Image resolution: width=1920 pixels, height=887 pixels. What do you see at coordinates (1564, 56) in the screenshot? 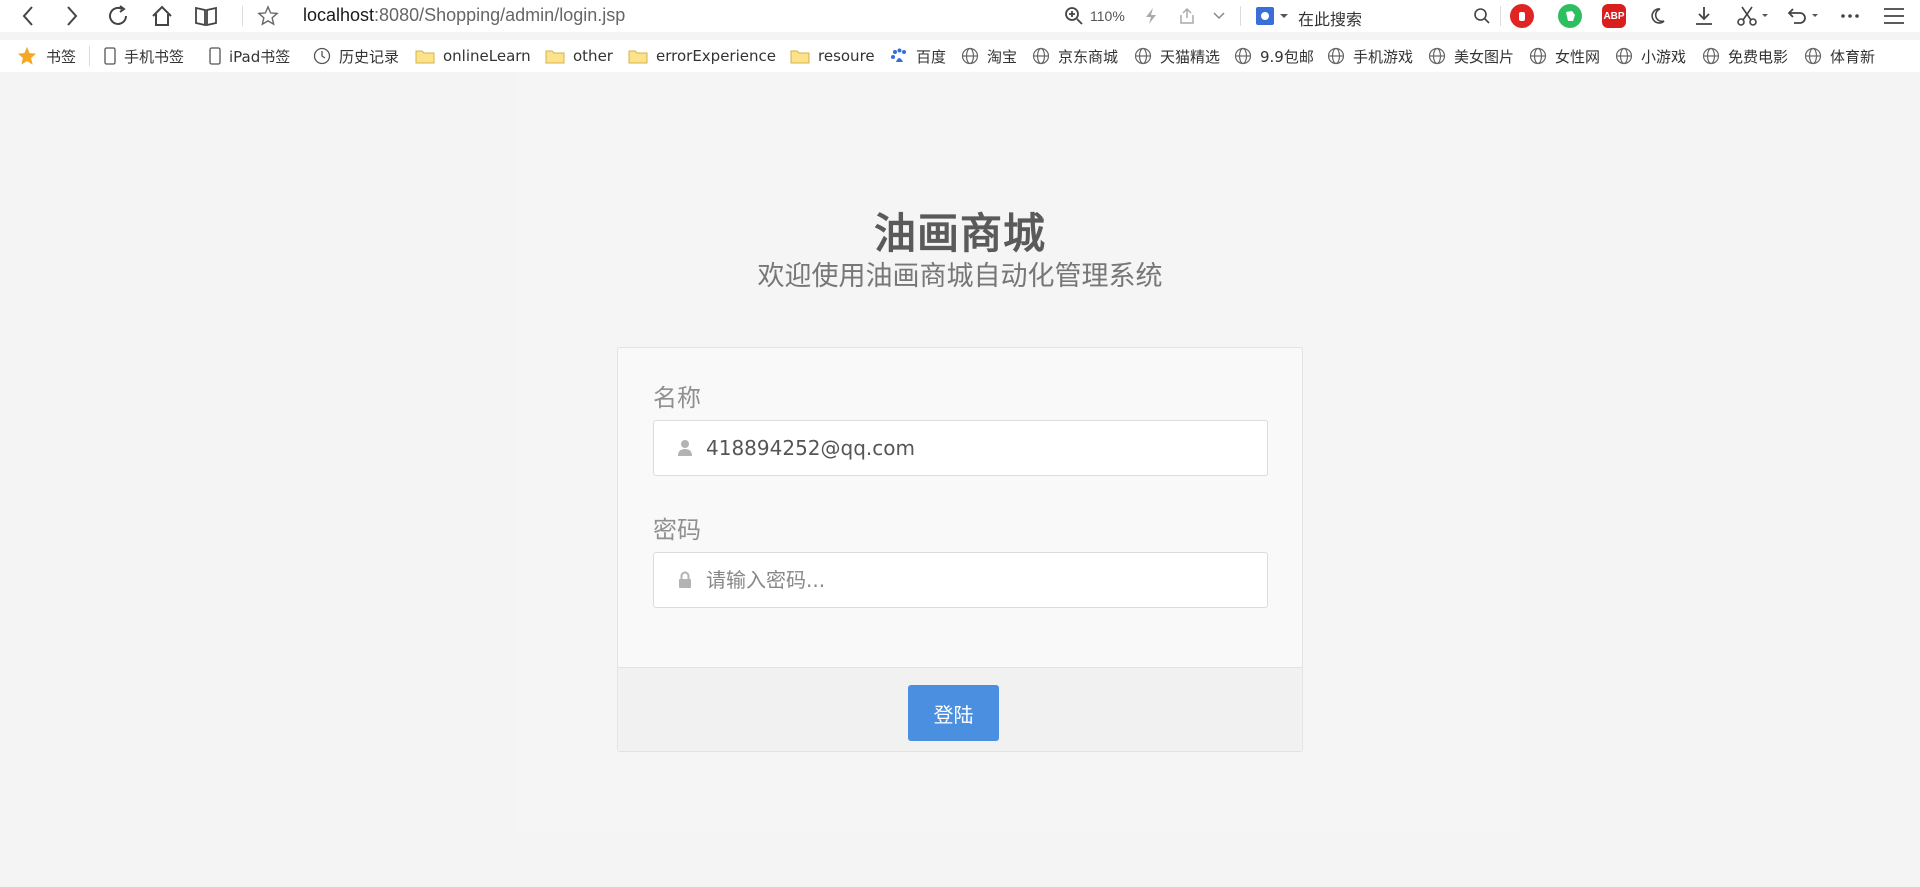
I see `bookmark-item: 女性网` at bounding box center [1564, 56].